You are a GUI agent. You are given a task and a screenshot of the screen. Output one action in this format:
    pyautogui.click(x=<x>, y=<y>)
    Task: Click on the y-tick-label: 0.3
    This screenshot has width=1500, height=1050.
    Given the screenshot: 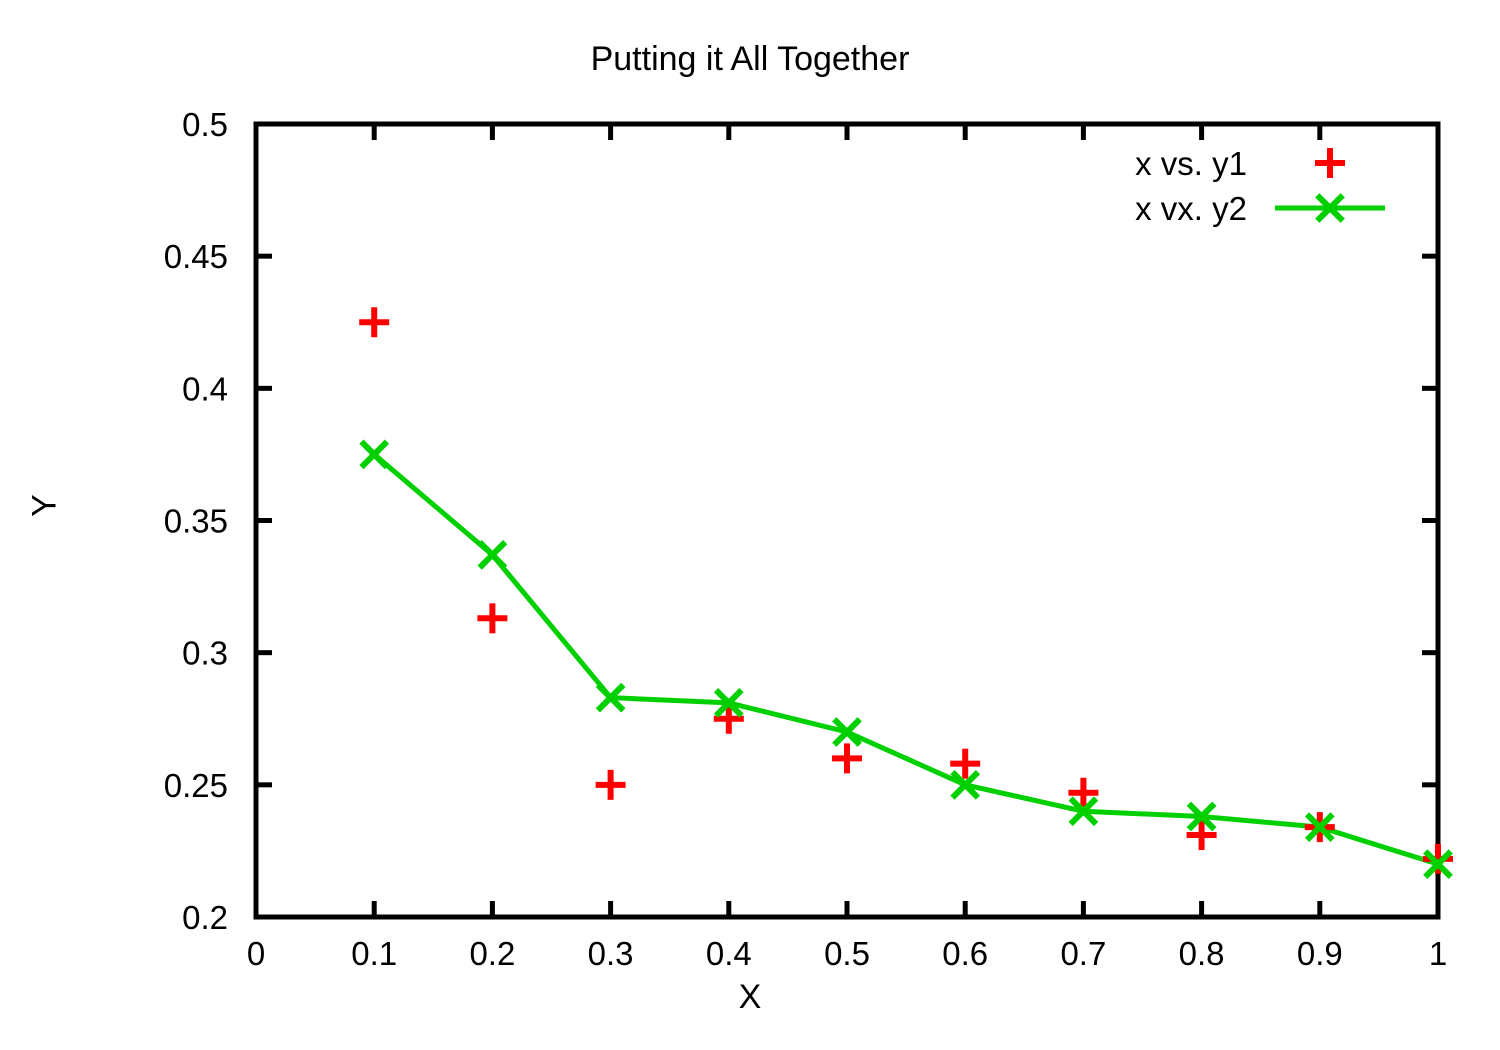 What is the action you would take?
    pyautogui.click(x=205, y=653)
    